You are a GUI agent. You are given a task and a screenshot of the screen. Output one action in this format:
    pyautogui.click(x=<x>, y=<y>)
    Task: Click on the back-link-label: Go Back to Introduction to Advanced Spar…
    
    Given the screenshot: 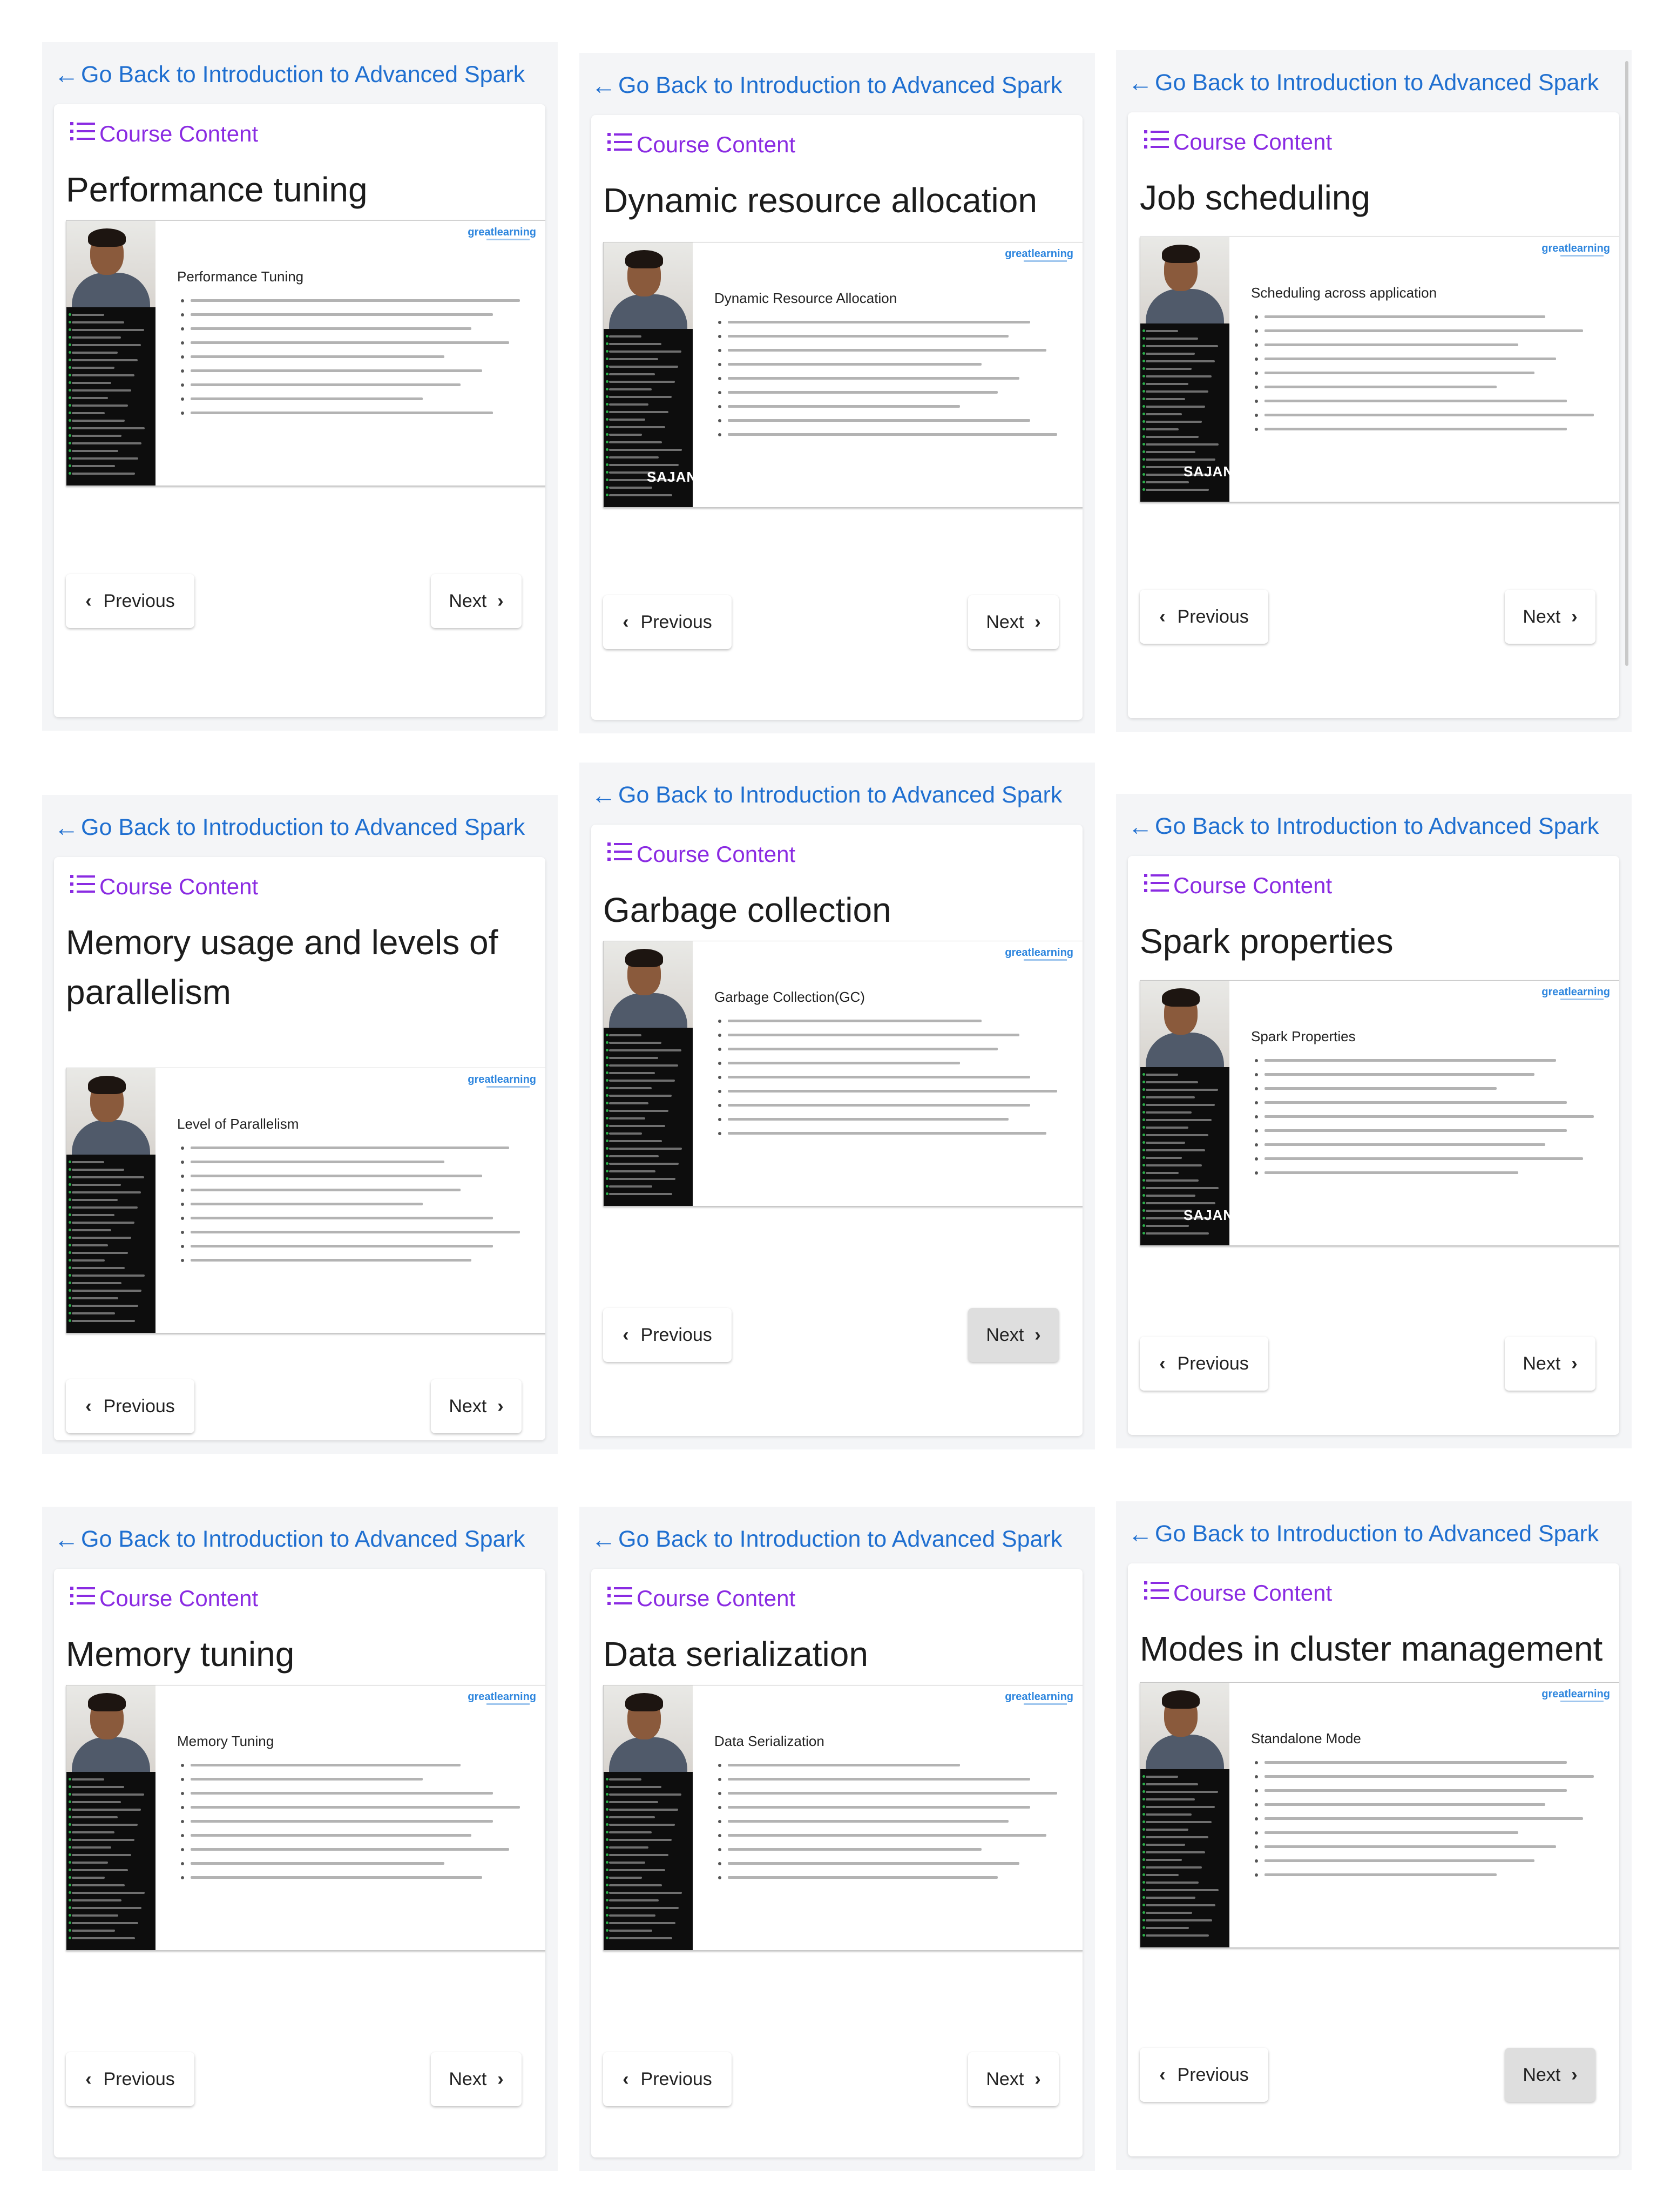 What is the action you would take?
    pyautogui.click(x=1377, y=1533)
    